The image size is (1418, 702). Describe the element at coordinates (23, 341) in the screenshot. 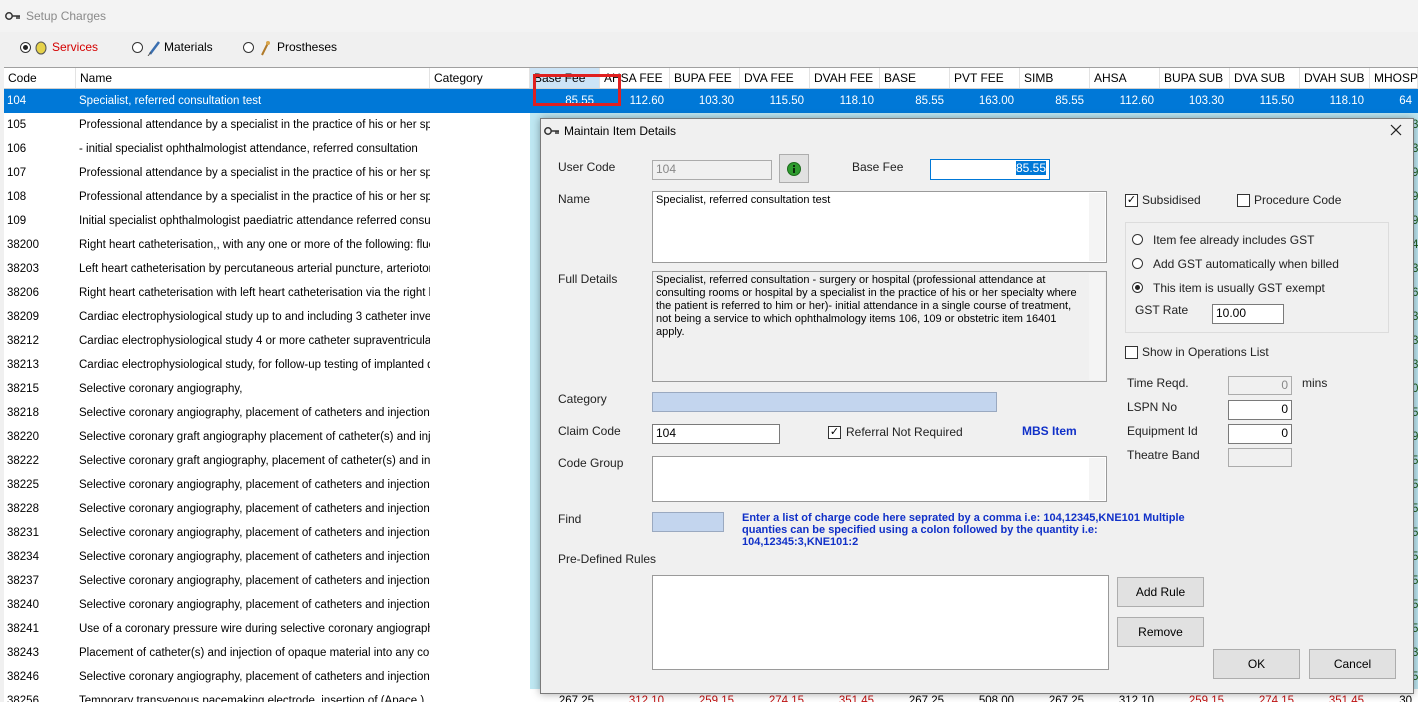

I see `table-cell: 38212` at that location.